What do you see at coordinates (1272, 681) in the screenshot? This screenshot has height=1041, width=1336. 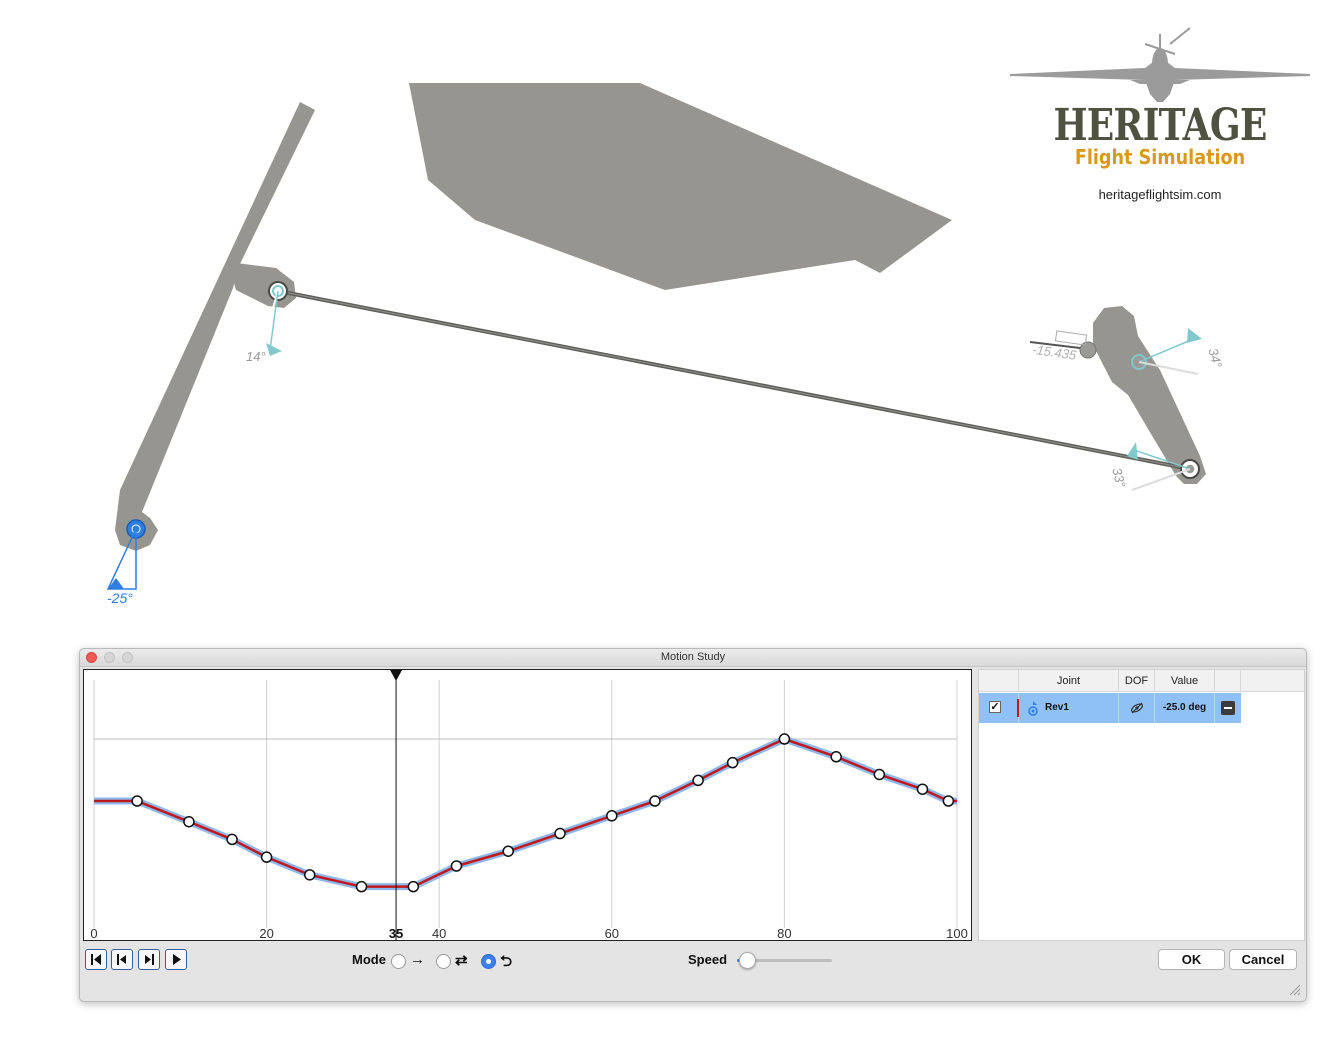 I see `header-filler` at bounding box center [1272, 681].